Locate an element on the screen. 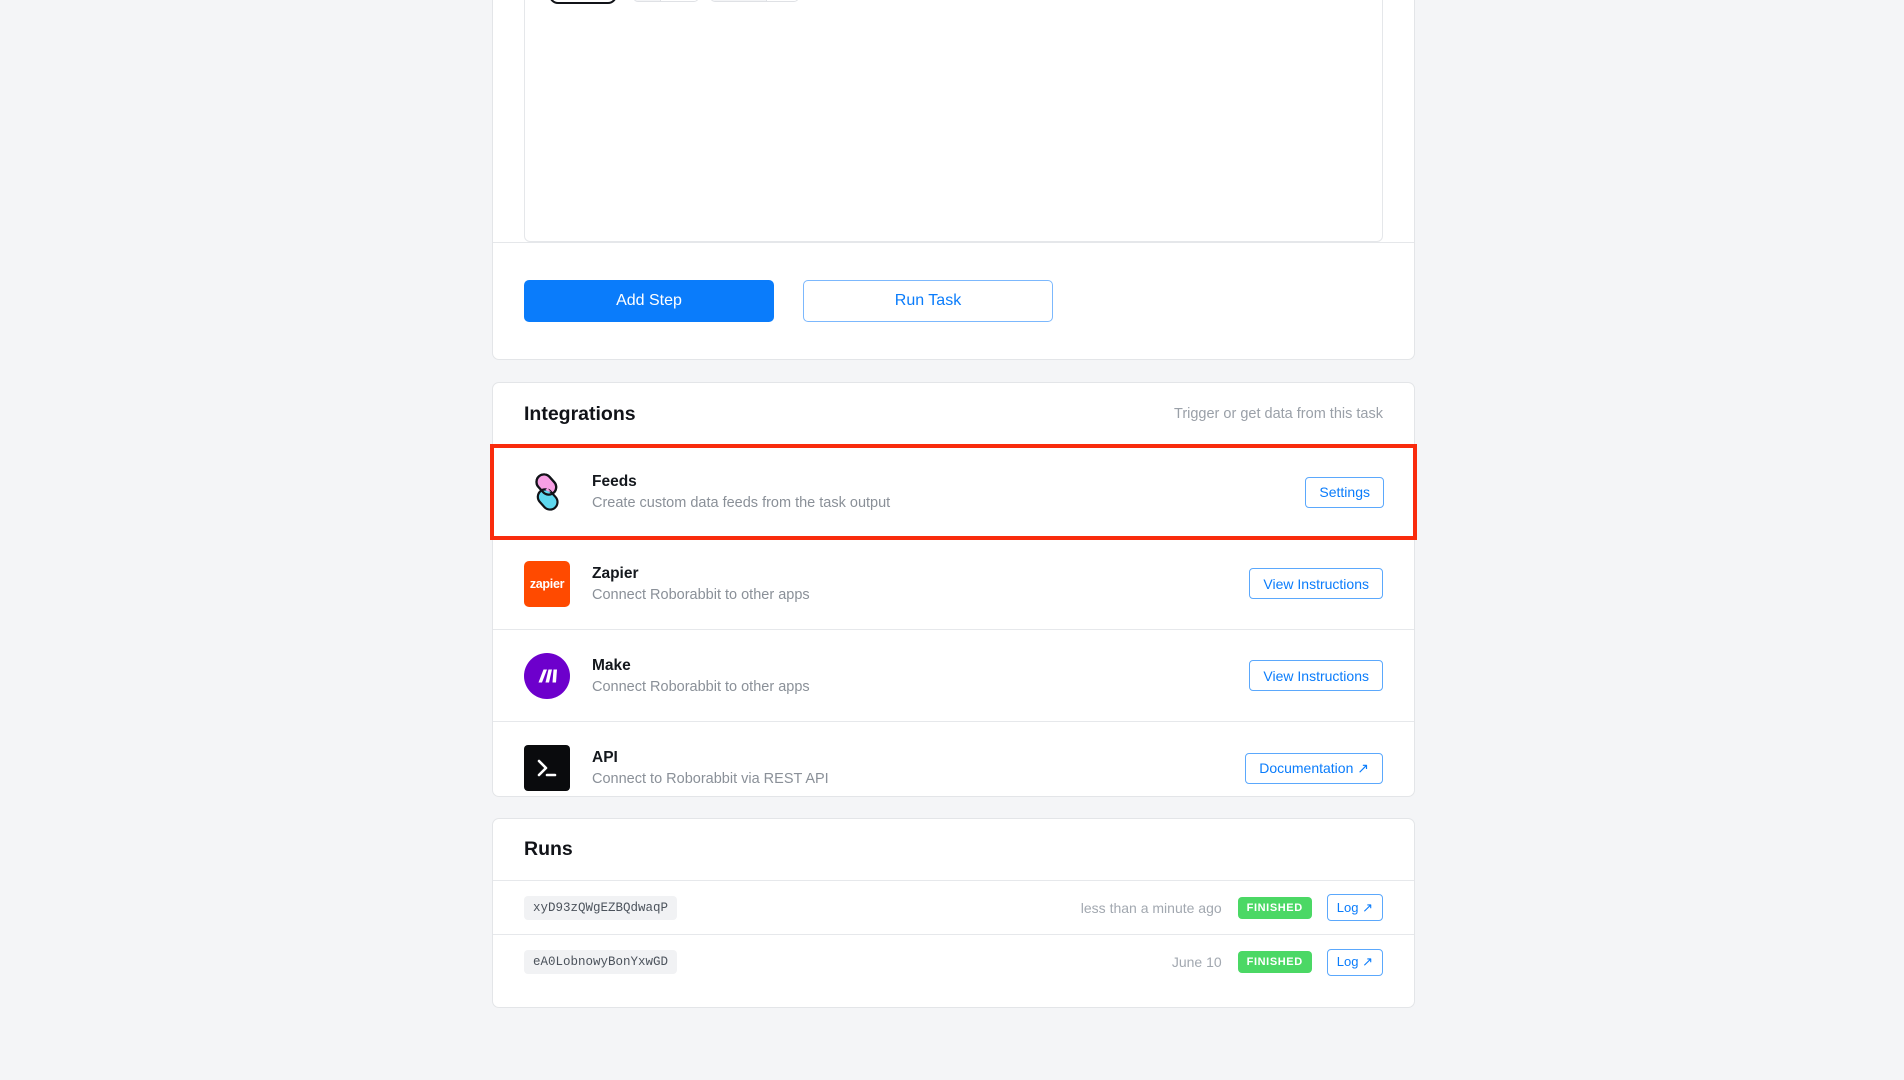 The height and width of the screenshot is (1080, 1904). parameter-chip: element h2 is located at coordinates (755, 1).